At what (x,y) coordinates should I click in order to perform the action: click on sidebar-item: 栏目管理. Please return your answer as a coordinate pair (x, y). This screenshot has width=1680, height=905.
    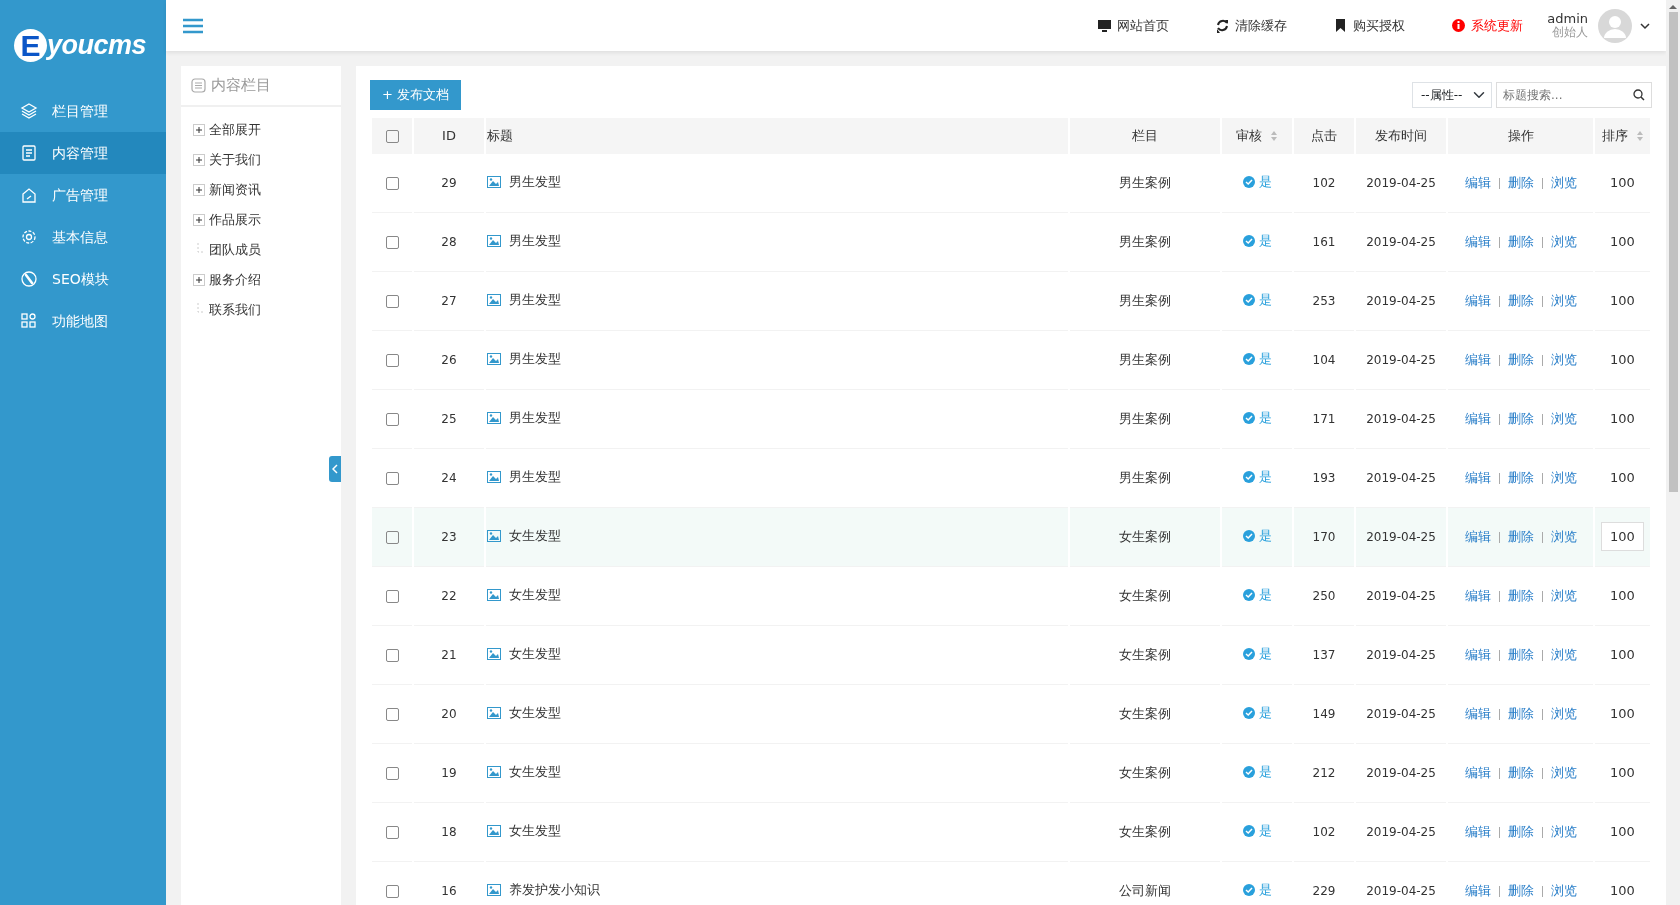
    Looking at the image, I should click on (83, 111).